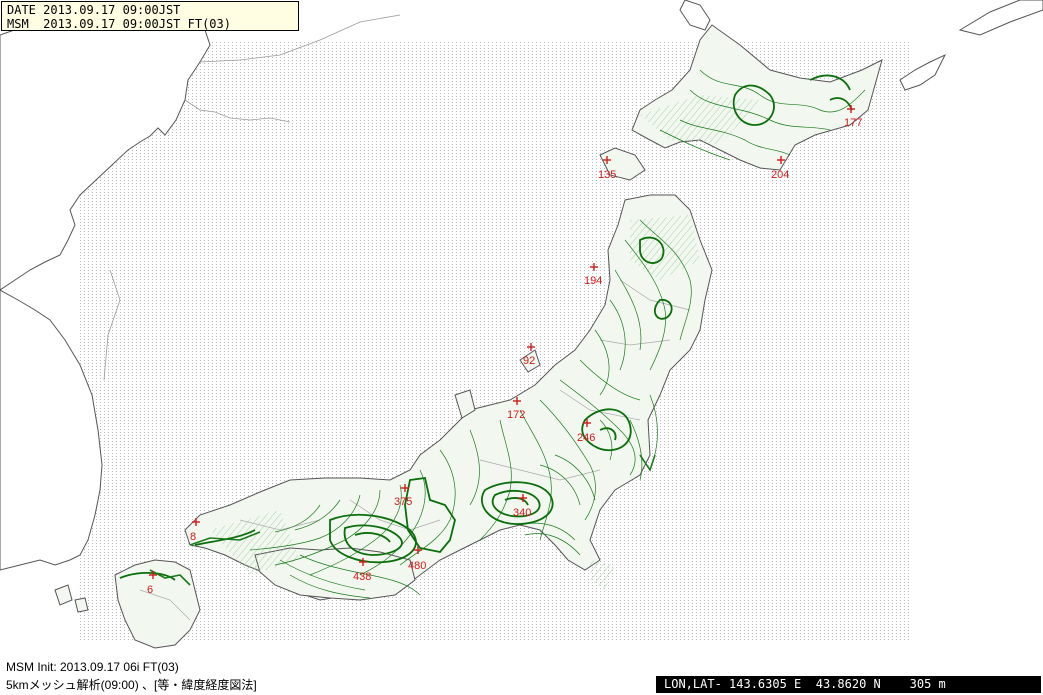  What do you see at coordinates (131, 685) in the screenshot?
I see `analysis-method-text: 5kmメッシュ解析(09:00) 、[等・緯度経度図法]` at bounding box center [131, 685].